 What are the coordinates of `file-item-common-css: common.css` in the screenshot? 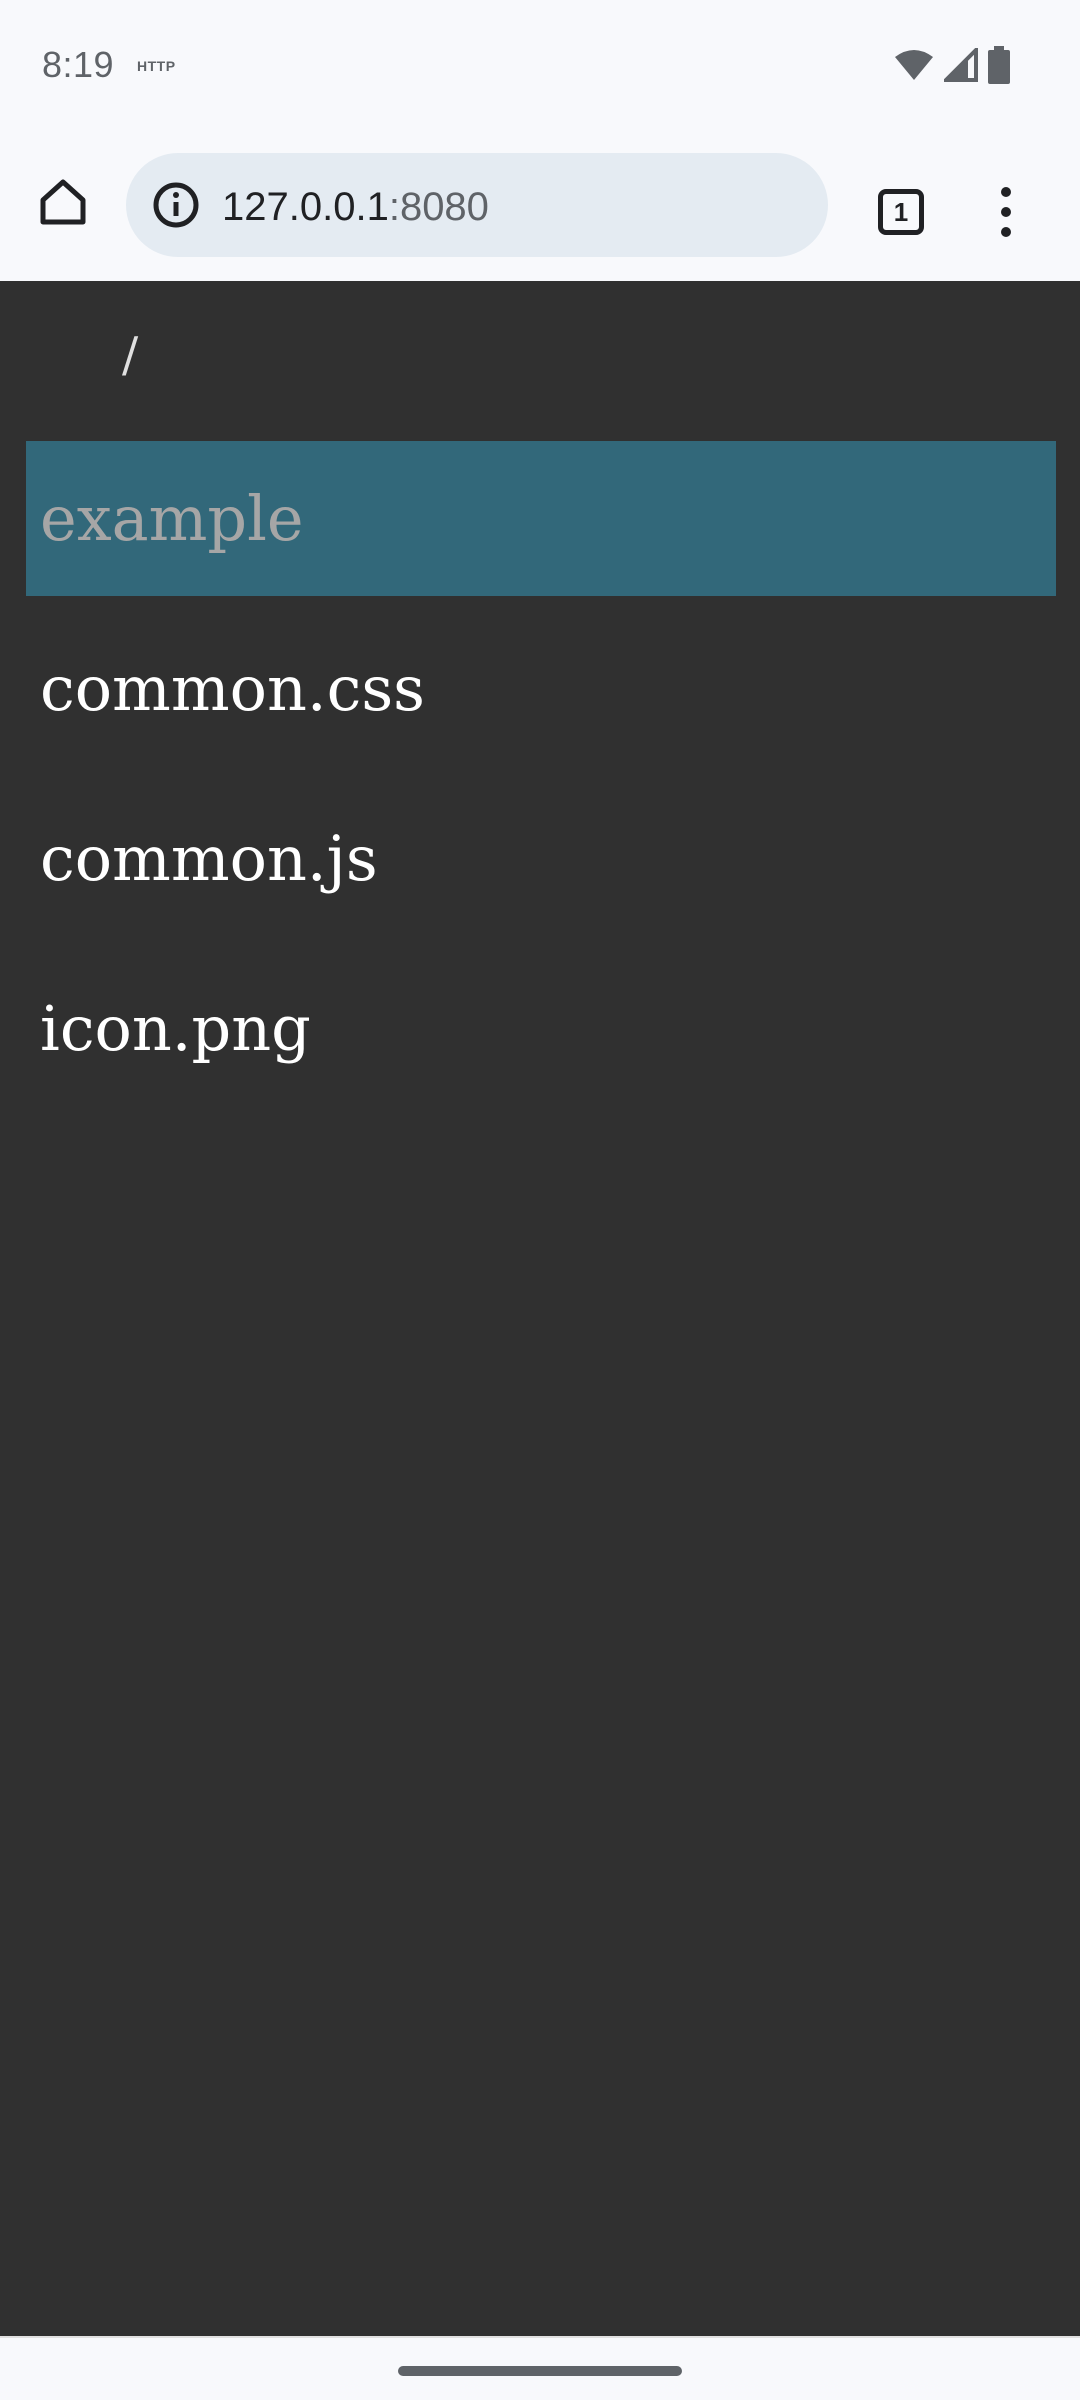 It's located at (541, 688).